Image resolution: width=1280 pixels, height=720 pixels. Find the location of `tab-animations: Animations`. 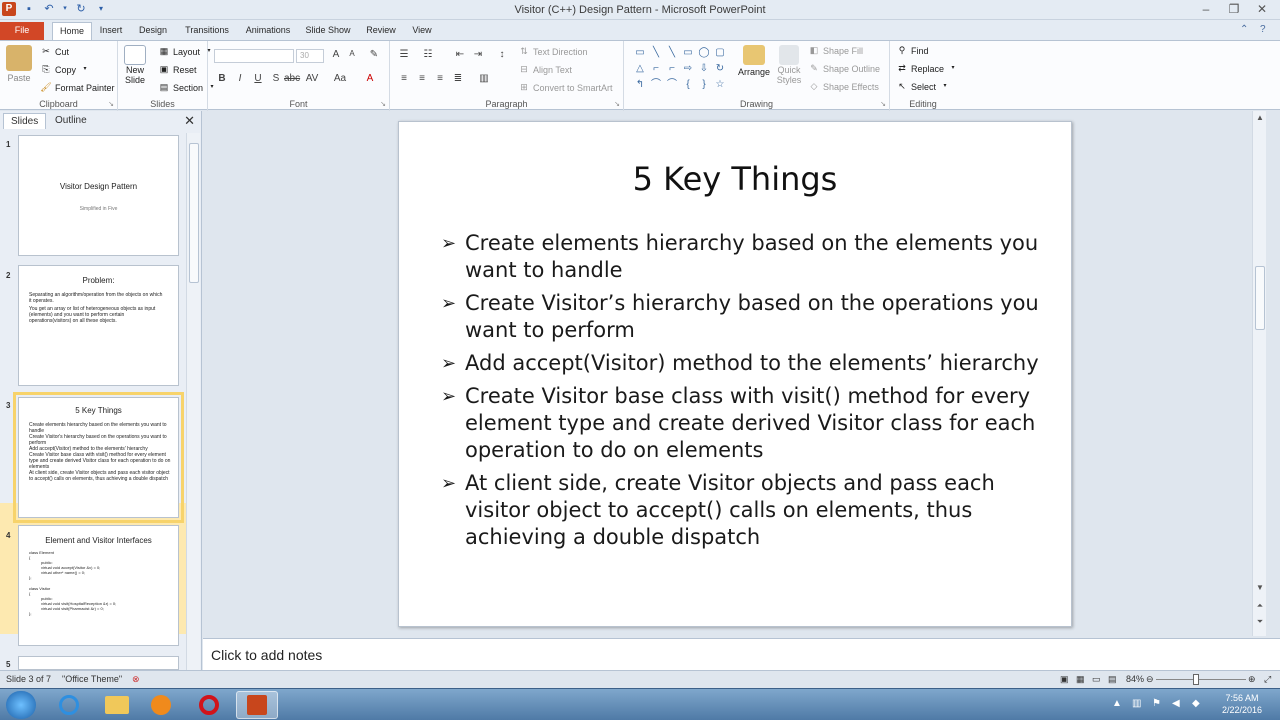

tab-animations: Animations is located at coordinates (268, 31).